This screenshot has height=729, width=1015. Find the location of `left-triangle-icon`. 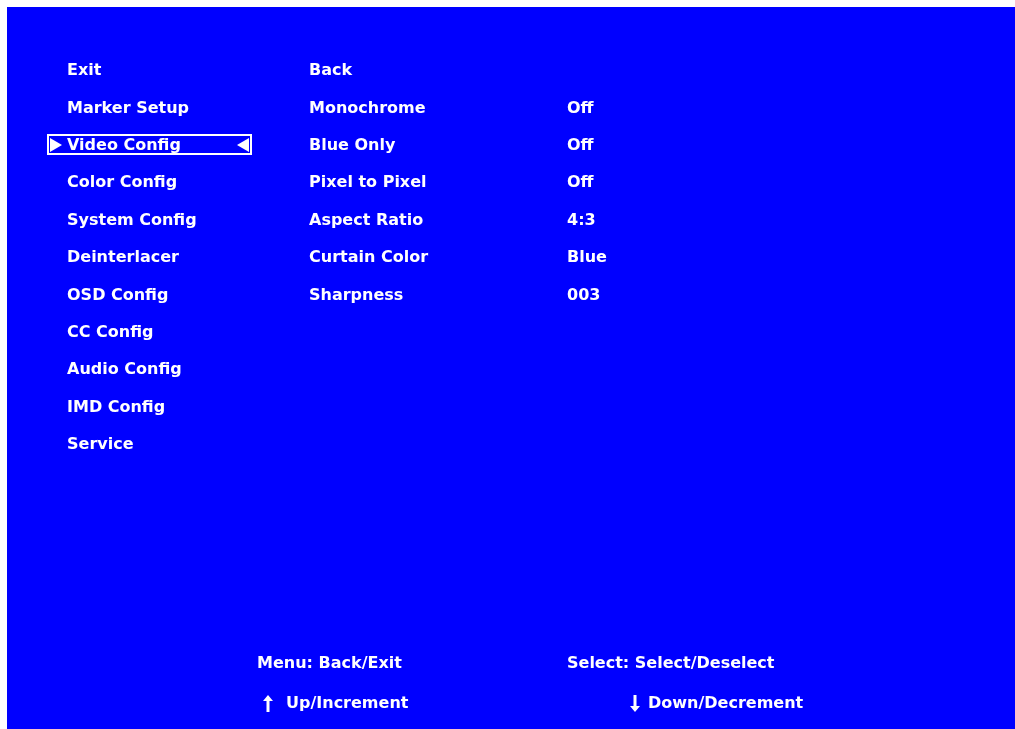

left-triangle-icon is located at coordinates (243, 144).